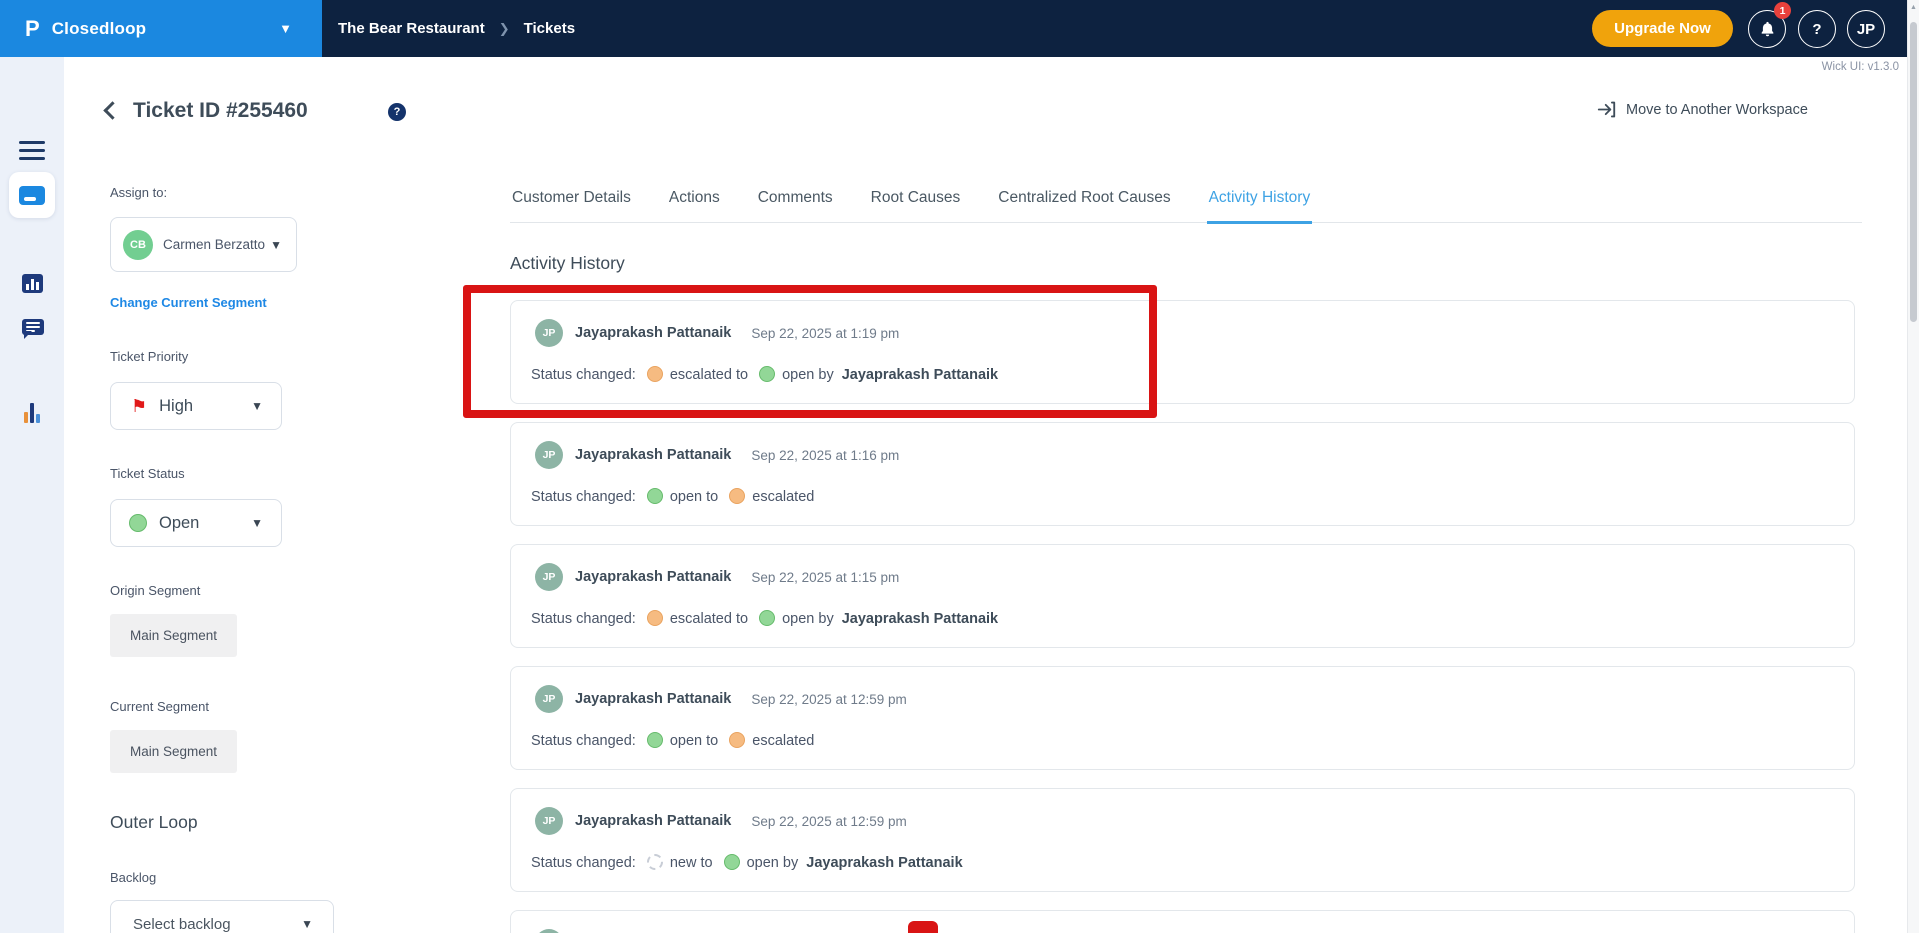 The width and height of the screenshot is (1919, 933). Describe the element at coordinates (825, 455) in the screenshot. I see `activity-timestamp: Sep 22, 2025 at 1:16 pm` at that location.